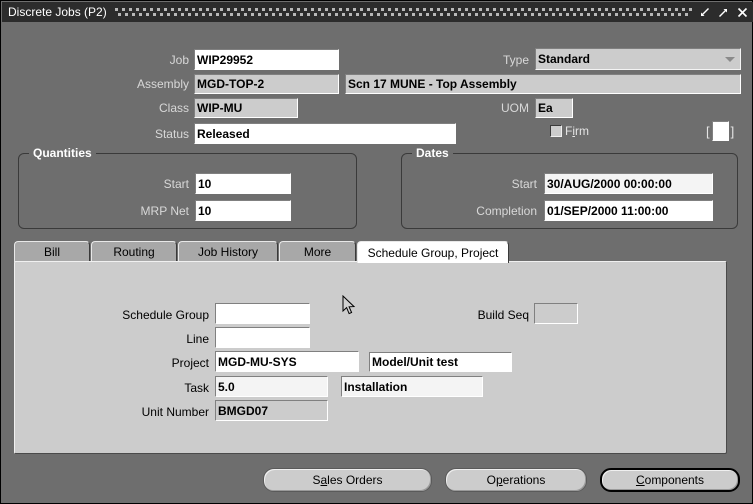  I want to click on title-bar-hatch-pattern, so click(403, 12).